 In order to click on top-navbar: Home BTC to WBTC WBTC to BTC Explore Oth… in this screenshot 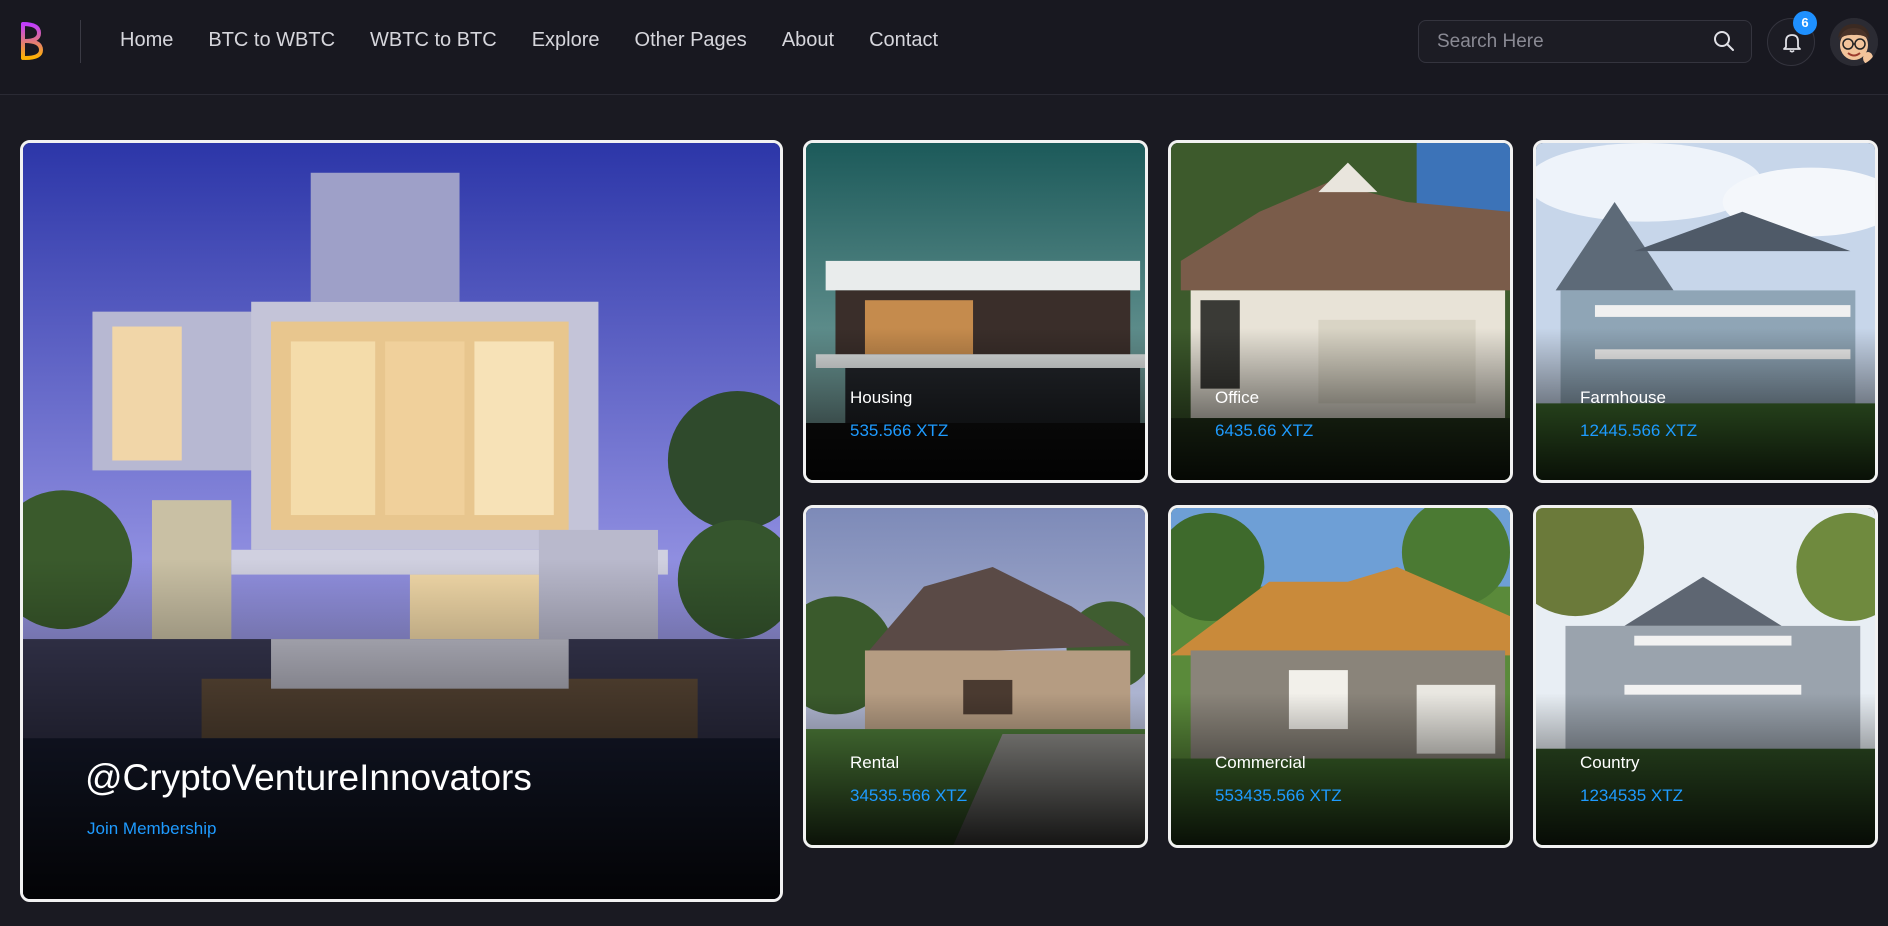, I will do `click(944, 47)`.